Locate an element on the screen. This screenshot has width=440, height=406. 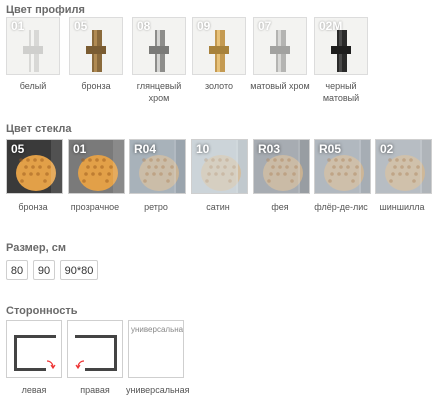
glass-label: прозрачное is located at coordinates (95, 207).